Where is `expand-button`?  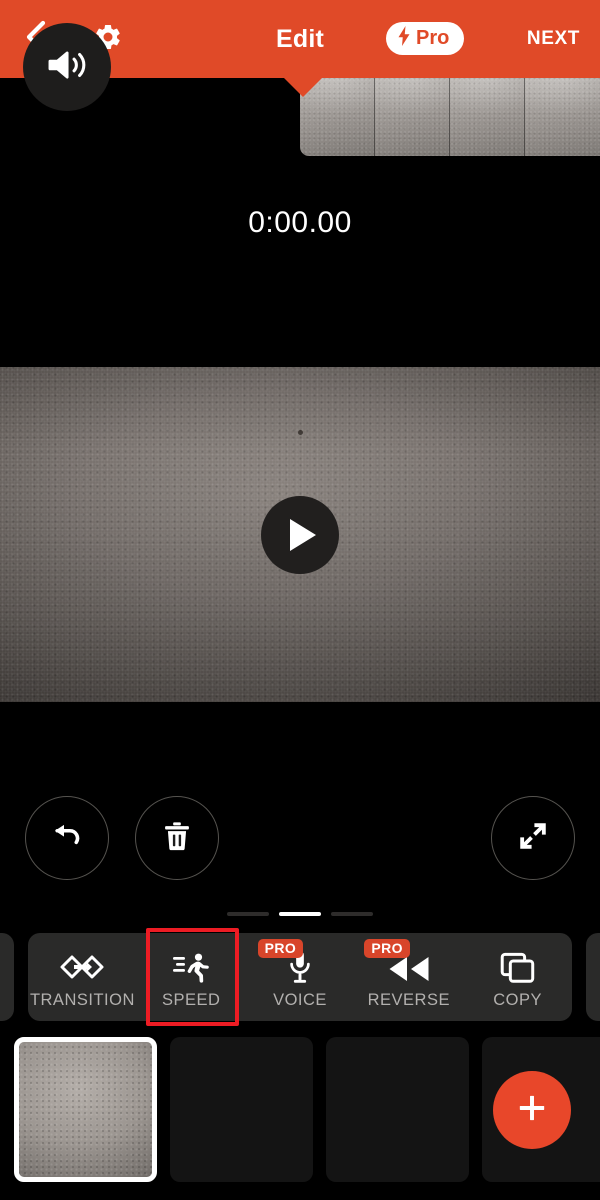 expand-button is located at coordinates (533, 838).